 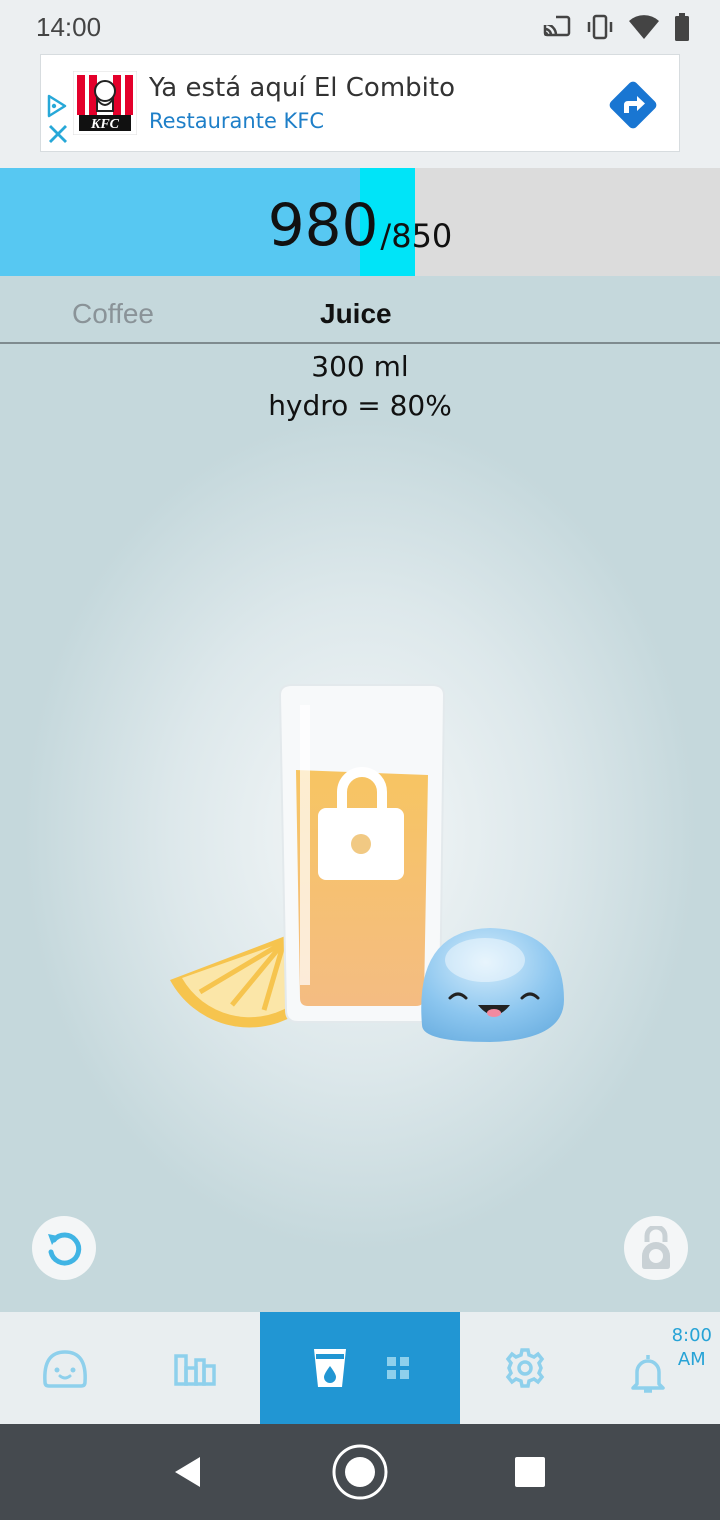 I want to click on ad-choices-icon, so click(x=57, y=106).